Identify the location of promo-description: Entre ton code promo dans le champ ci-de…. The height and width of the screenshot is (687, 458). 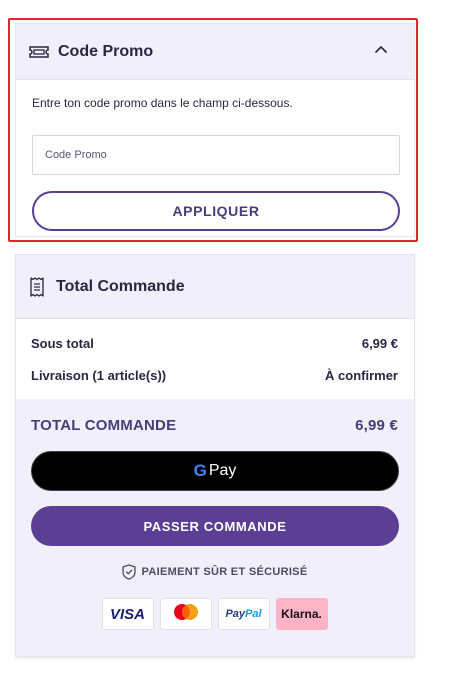
(162, 103).